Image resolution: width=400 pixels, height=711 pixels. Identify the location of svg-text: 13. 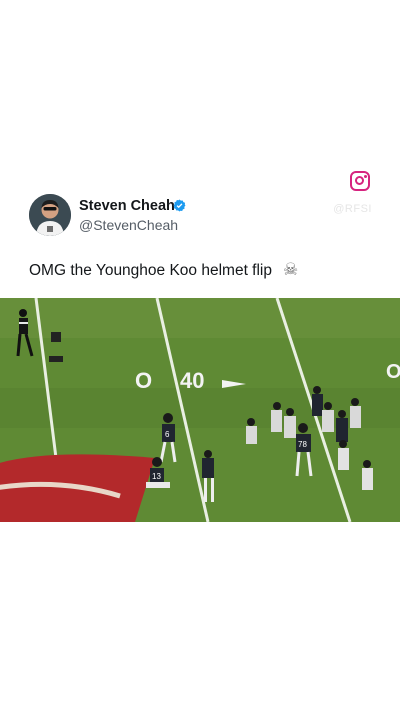
(156, 476).